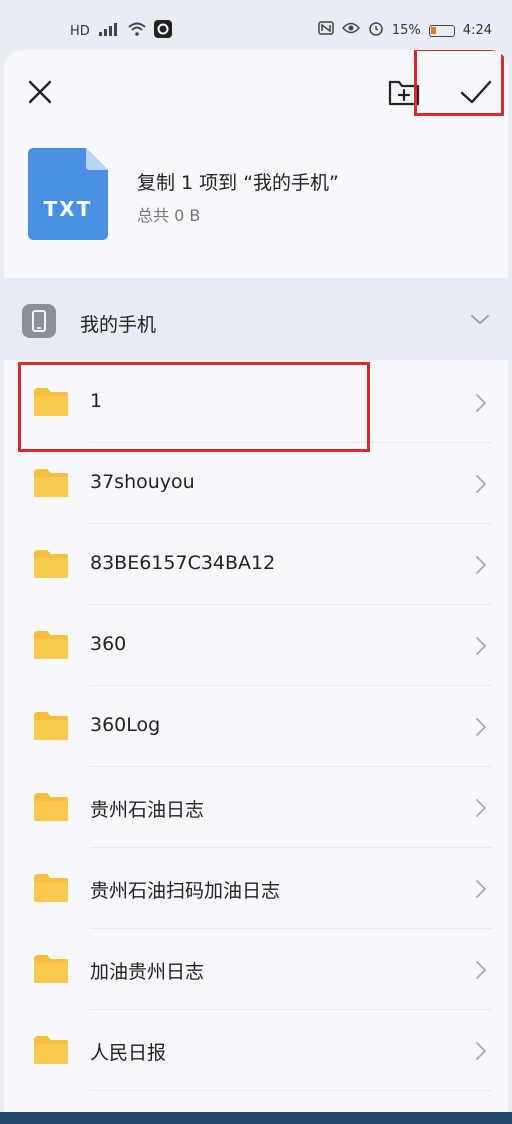 The image size is (512, 1124). Describe the element at coordinates (194, 407) in the screenshot. I see `folder-highlight-annotation` at that location.